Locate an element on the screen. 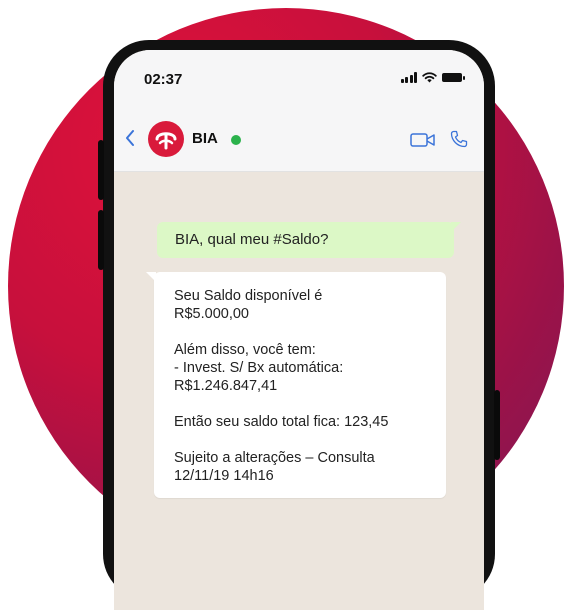 This screenshot has width=571, height=610. status-icons is located at coordinates (432, 77).